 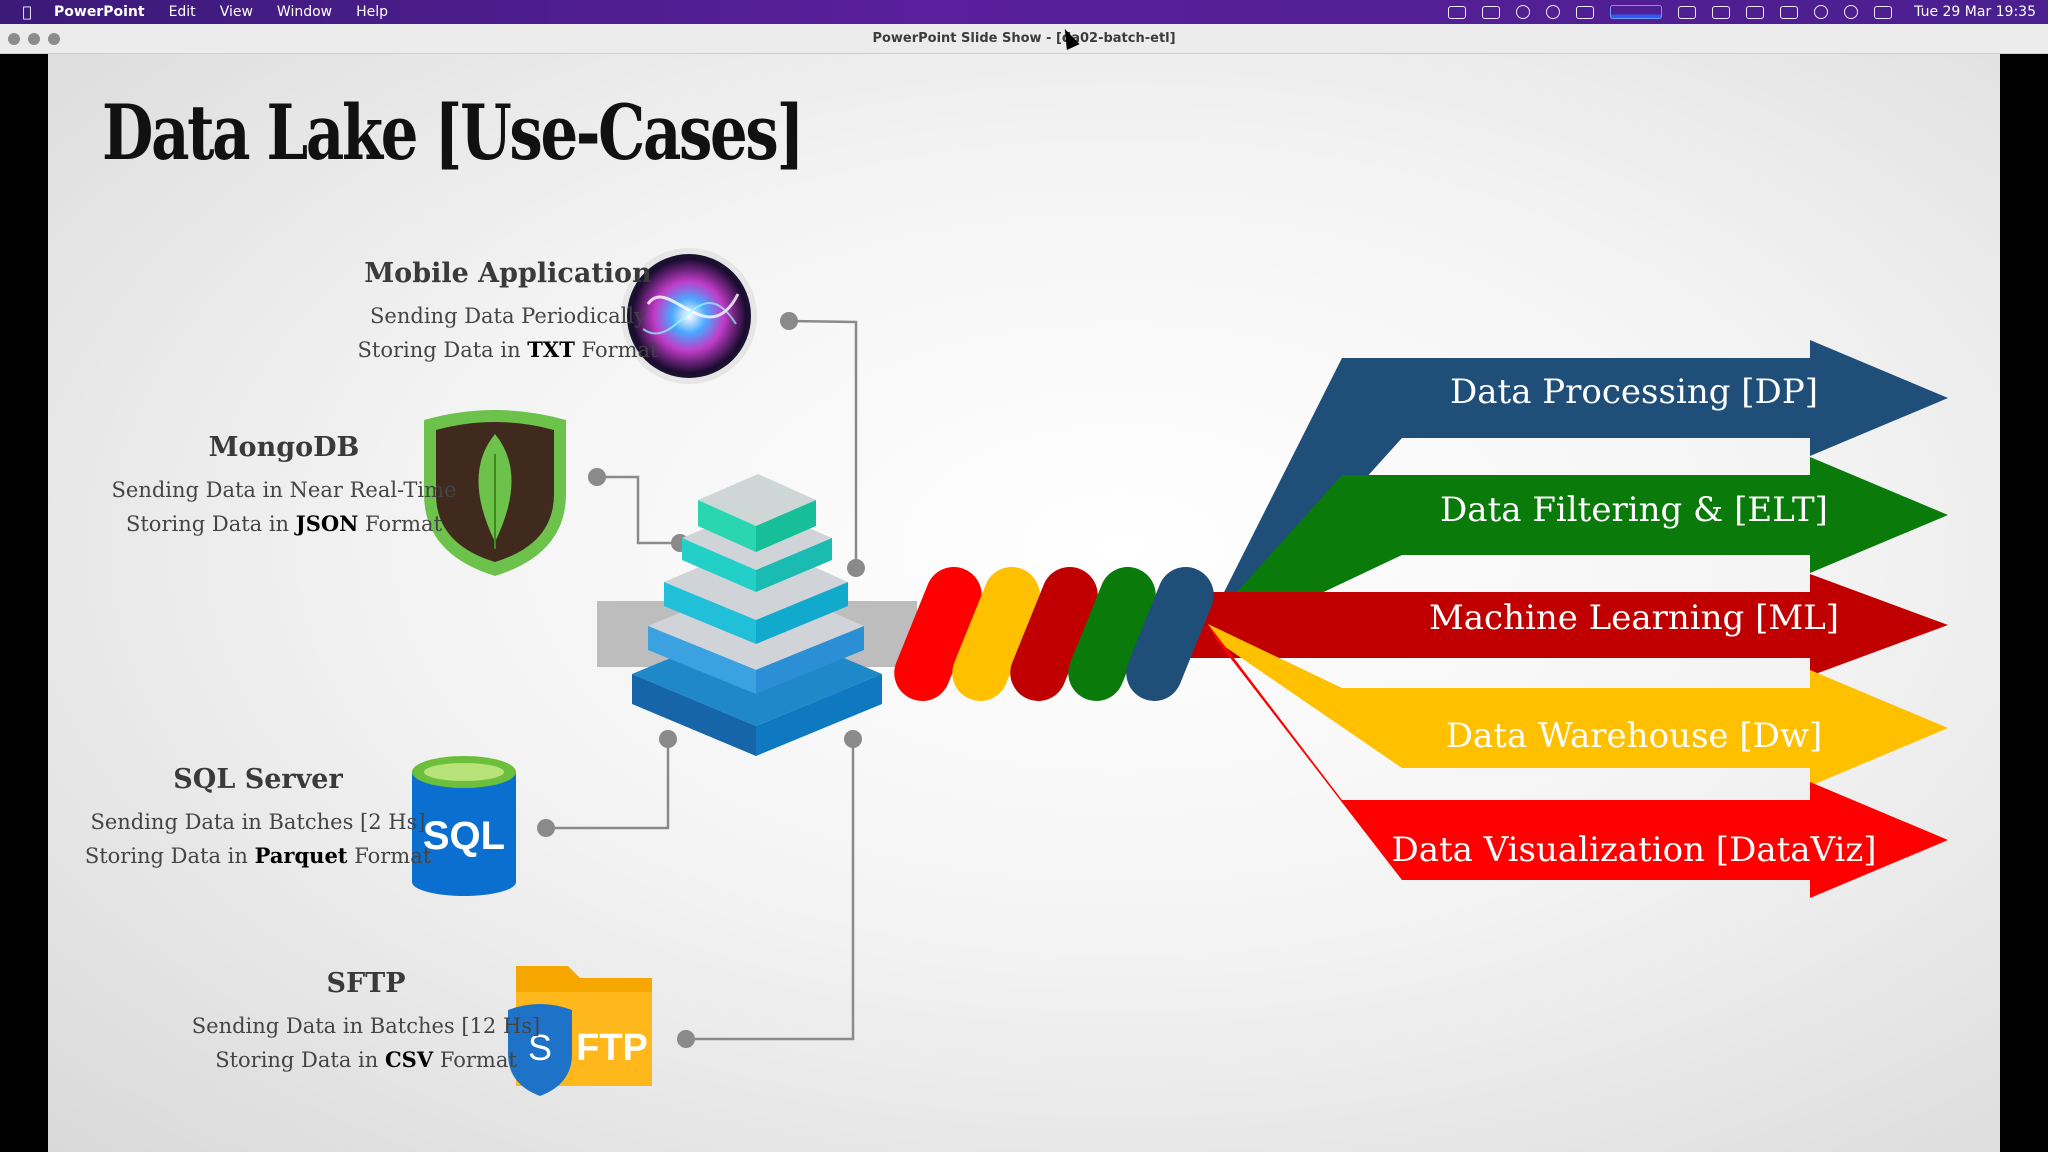 I want to click on source-format: Storing Data in CSV Format, so click(x=366, y=1059).